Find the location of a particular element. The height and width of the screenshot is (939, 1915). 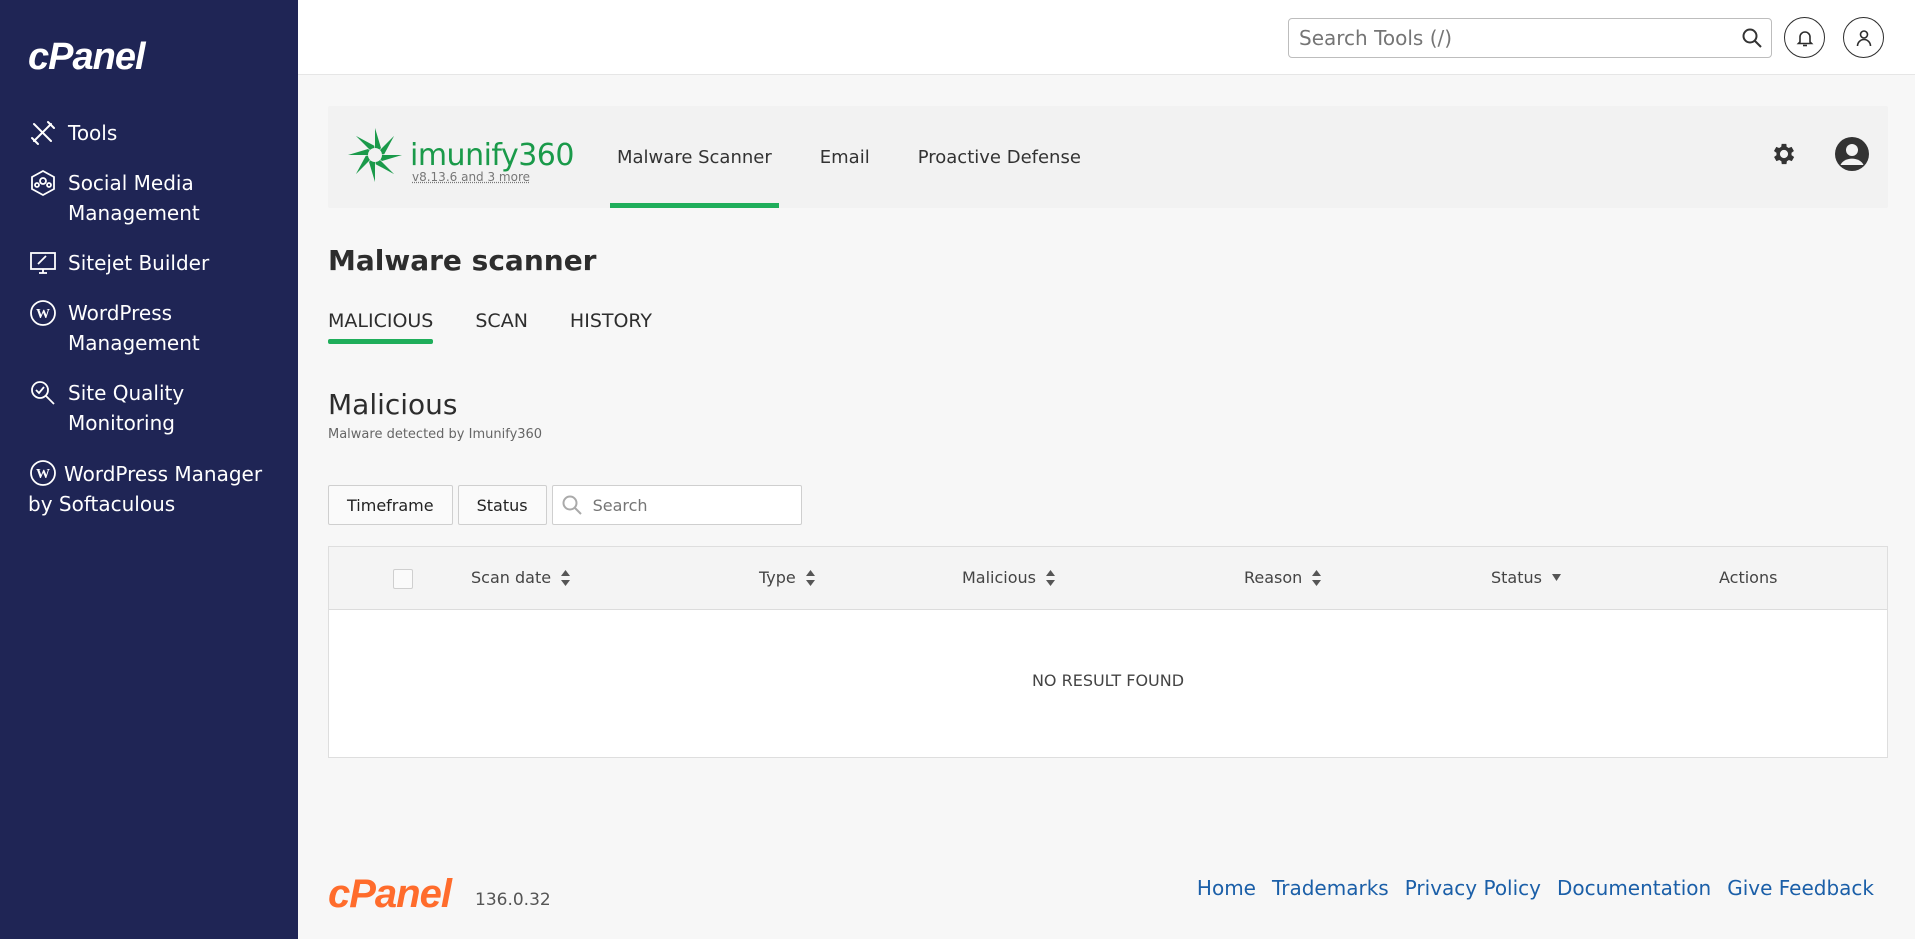

sidebar-item-wordpress-manager-softaculous: W WordPress Manager by Softaculous is located at coordinates (158, 488).